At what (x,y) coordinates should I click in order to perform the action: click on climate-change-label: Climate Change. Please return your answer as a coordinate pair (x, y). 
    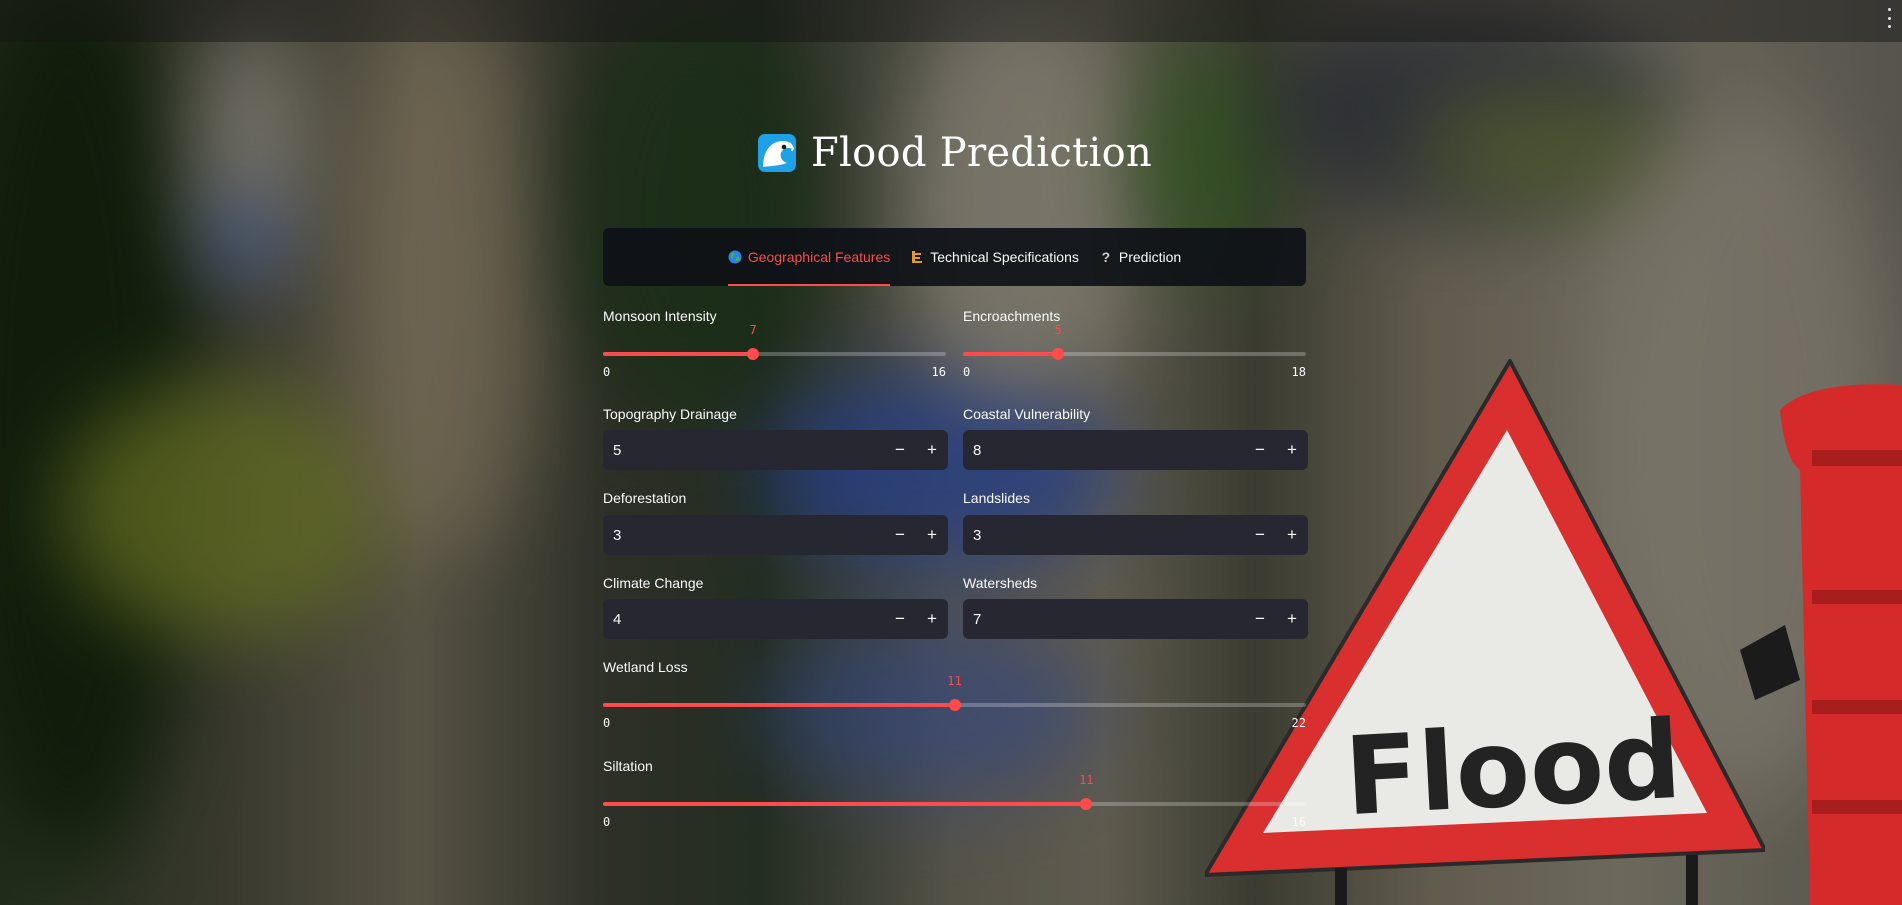
    Looking at the image, I should click on (653, 583).